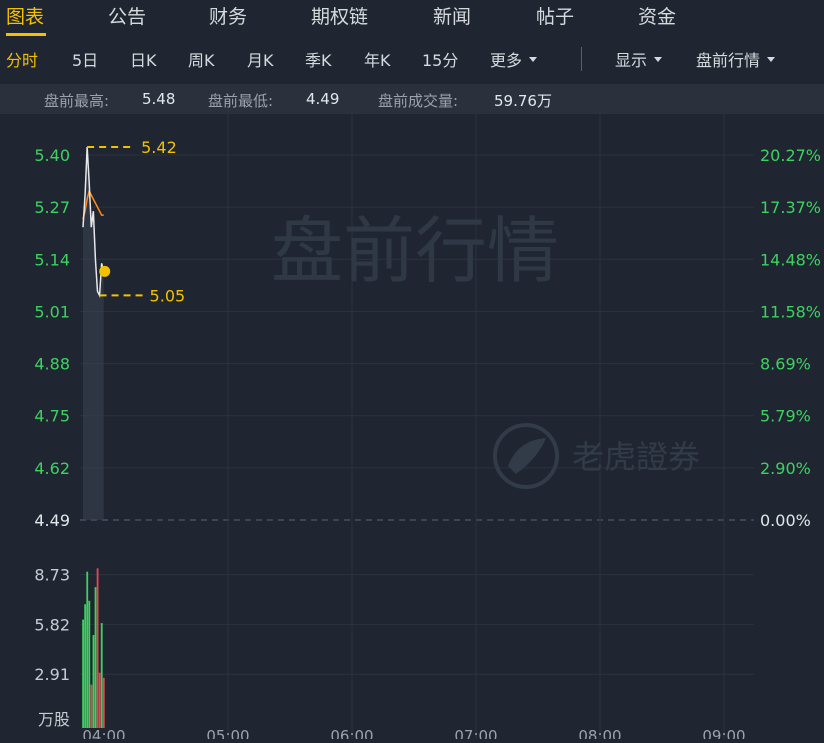  Describe the element at coordinates (227, 733) in the screenshot. I see `time-axis-label: 05:00` at that location.